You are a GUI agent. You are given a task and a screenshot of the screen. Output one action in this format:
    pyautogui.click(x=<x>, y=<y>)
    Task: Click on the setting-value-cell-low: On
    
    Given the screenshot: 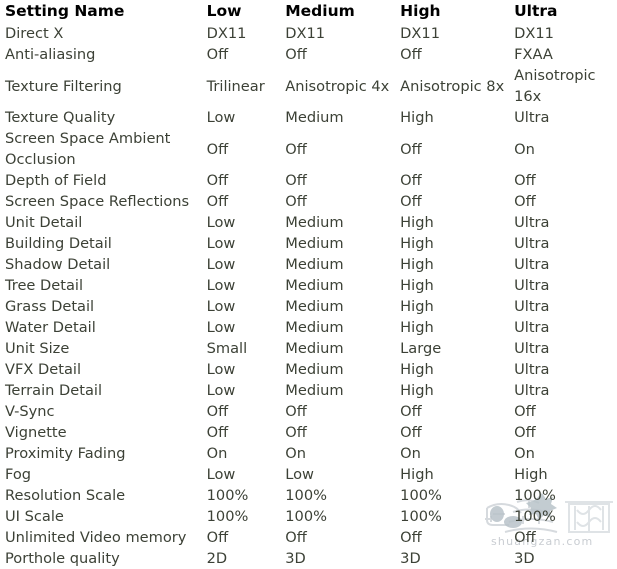 What is the action you would take?
    pyautogui.click(x=217, y=453)
    